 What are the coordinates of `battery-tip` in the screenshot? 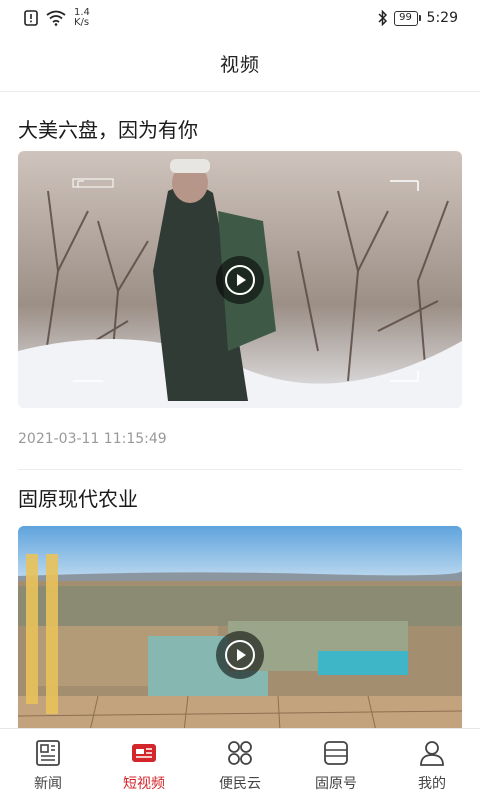 It's located at (419, 18).